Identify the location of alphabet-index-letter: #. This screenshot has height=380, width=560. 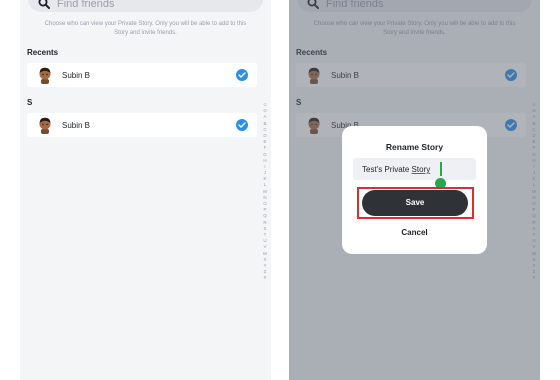
(265, 278).